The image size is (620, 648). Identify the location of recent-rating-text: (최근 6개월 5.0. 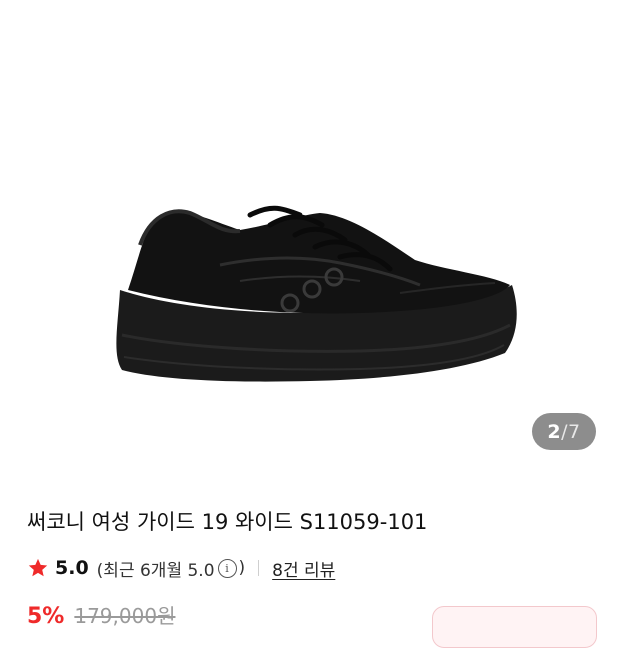
(155, 570).